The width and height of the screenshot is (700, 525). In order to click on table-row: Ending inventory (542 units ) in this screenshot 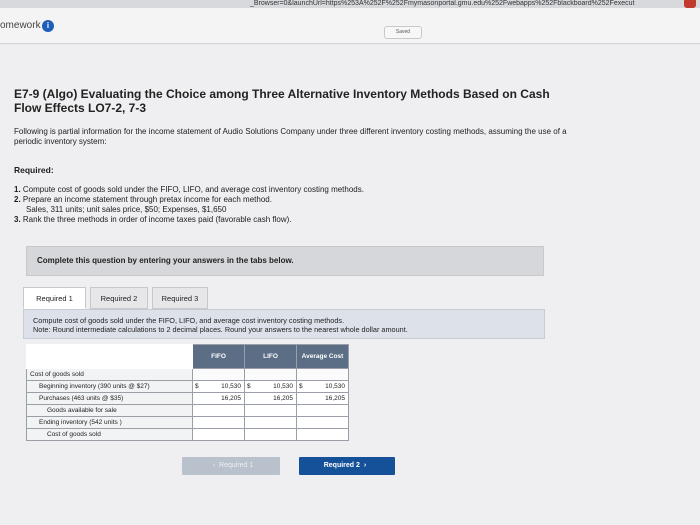, I will do `click(187, 422)`.